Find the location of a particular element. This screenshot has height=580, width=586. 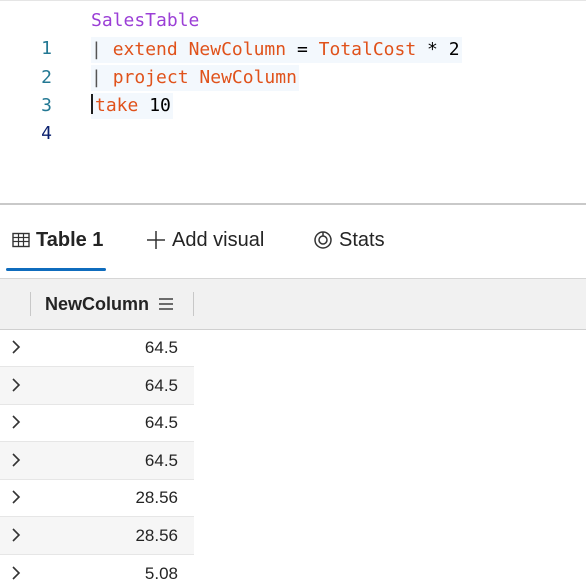

tab-label: Stats is located at coordinates (362, 239).